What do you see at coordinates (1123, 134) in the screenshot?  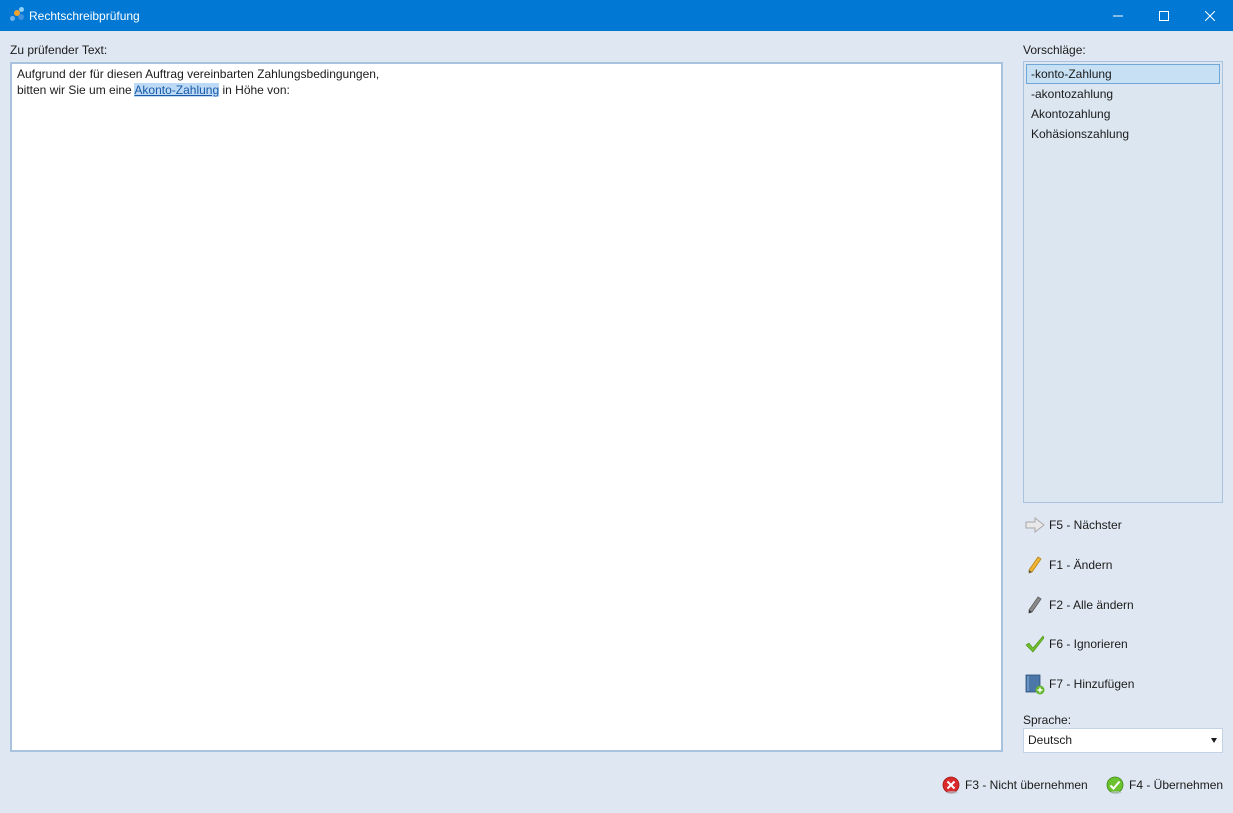 I see `suggestion-item: Kohäsionszahlung` at bounding box center [1123, 134].